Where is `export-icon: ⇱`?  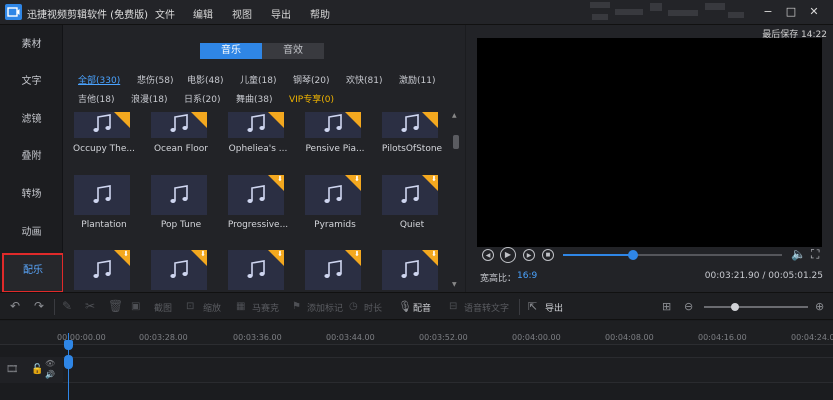 export-icon: ⇱ is located at coordinates (532, 306).